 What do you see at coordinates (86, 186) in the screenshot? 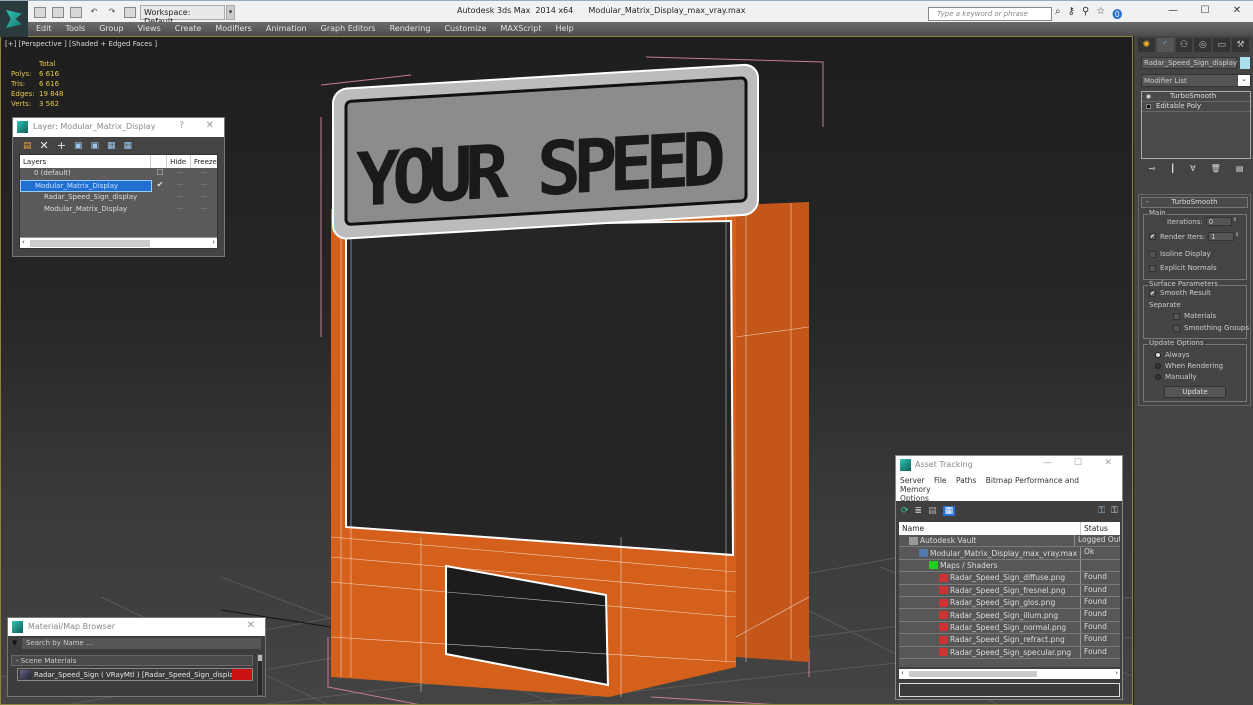
I see `layer-name: Modular_Matrix_Display` at bounding box center [86, 186].